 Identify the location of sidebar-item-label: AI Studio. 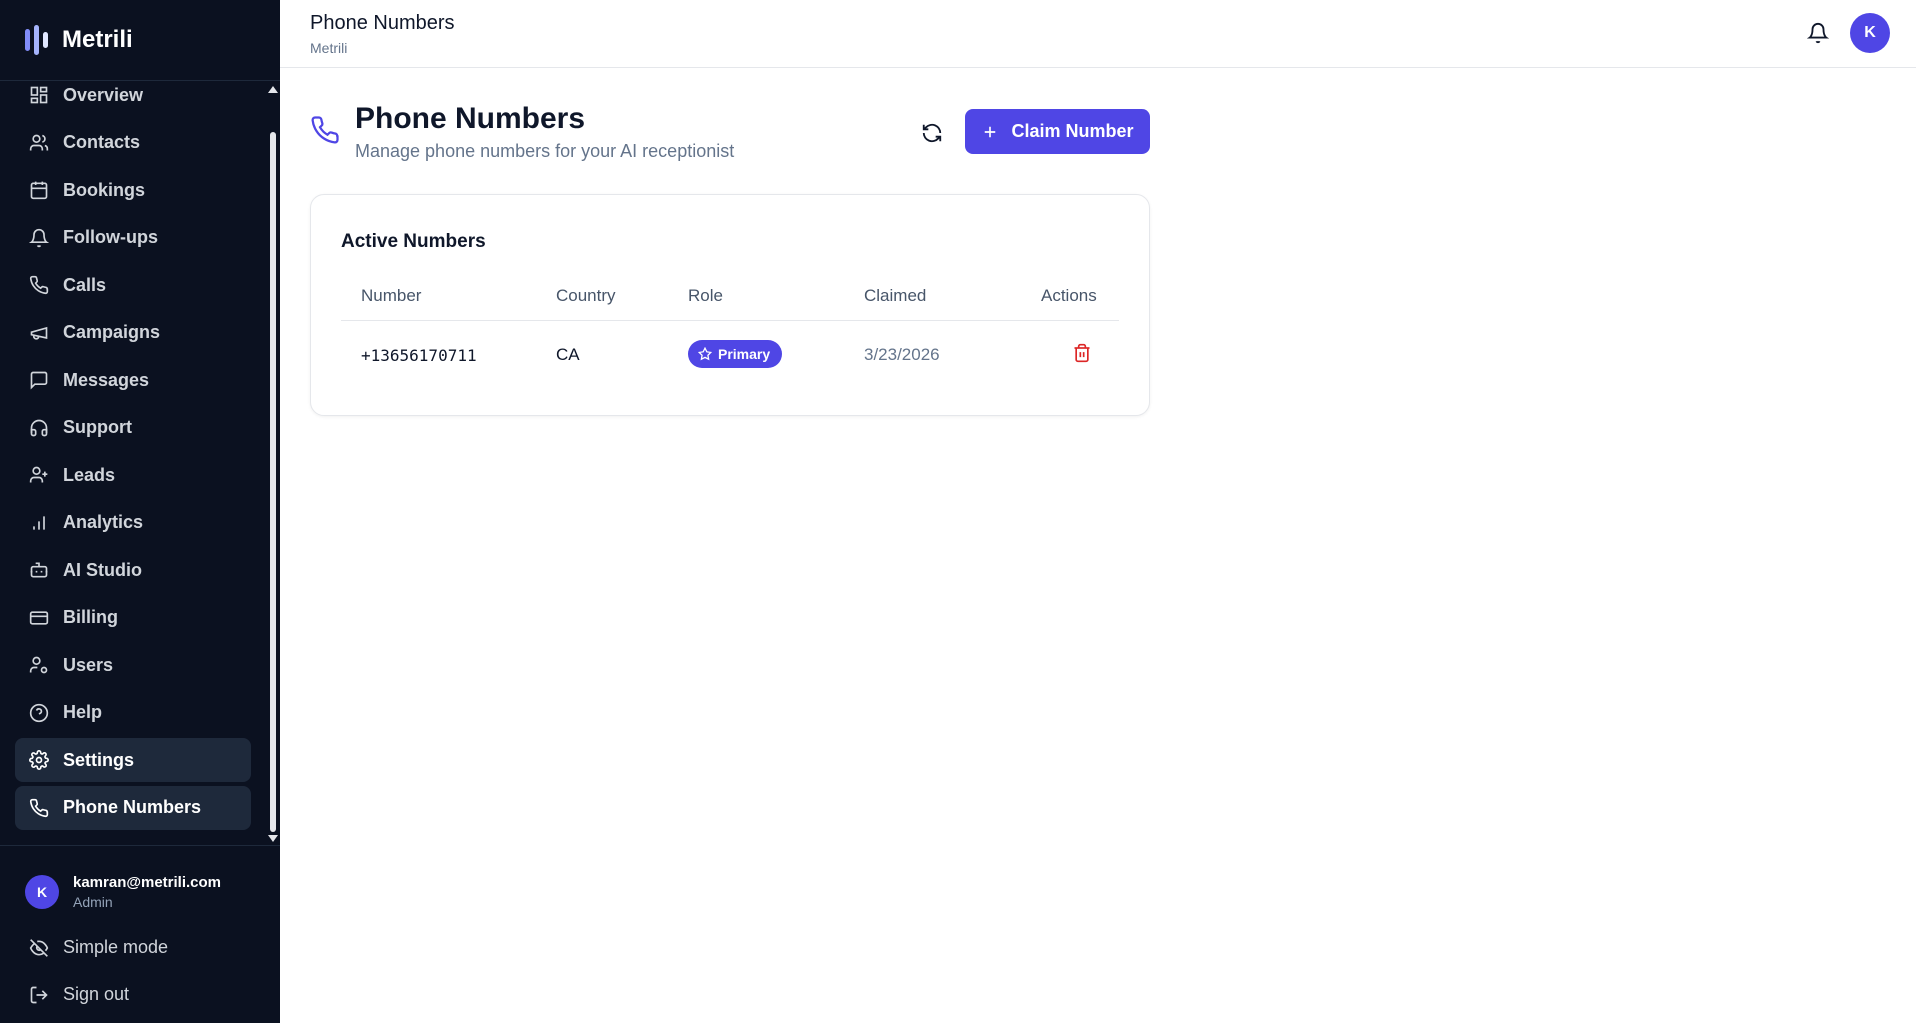
(102, 569).